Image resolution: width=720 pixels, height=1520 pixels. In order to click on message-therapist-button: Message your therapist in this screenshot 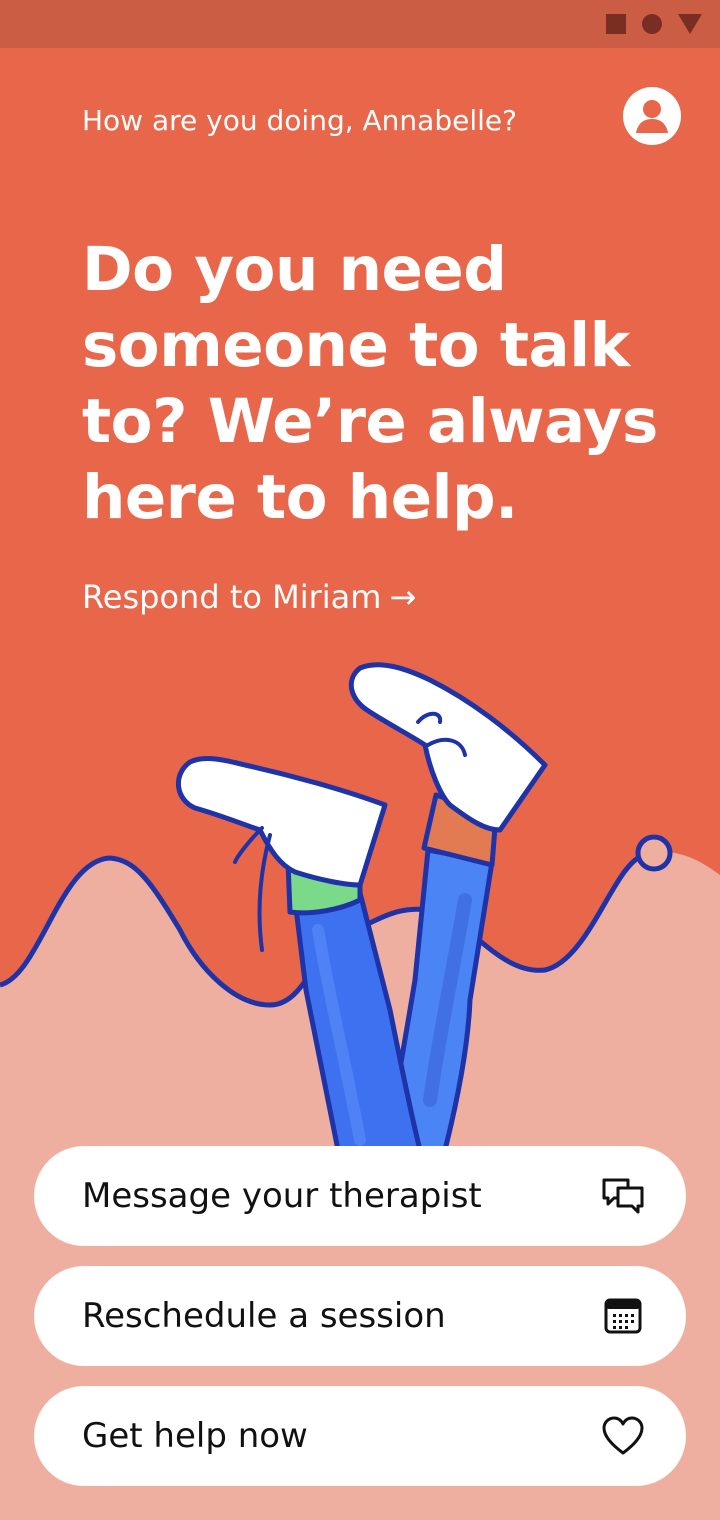, I will do `click(360, 1196)`.